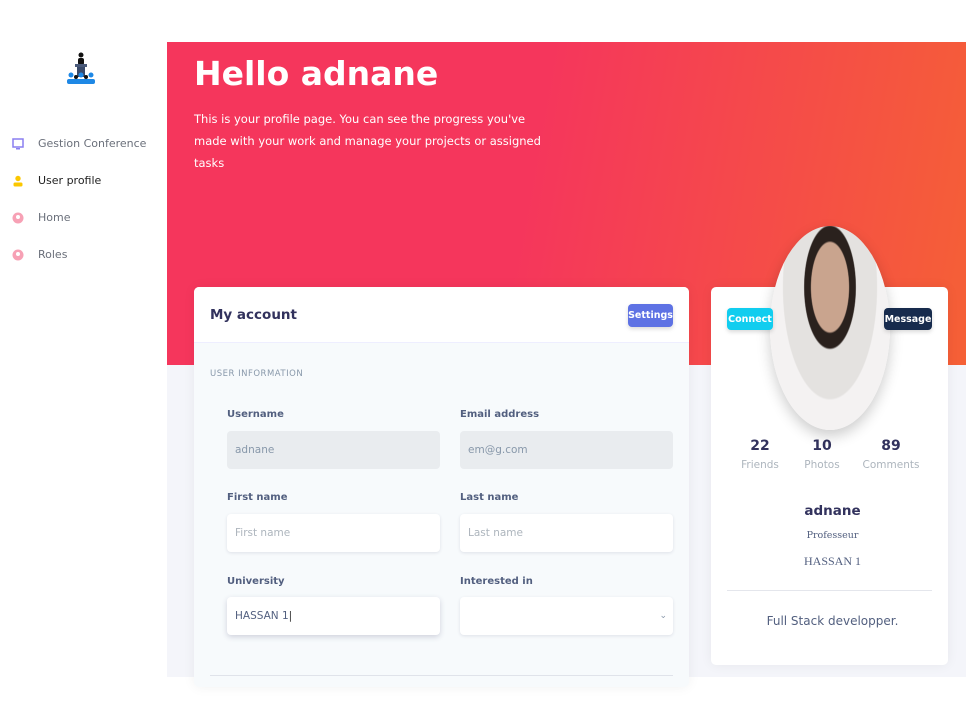  What do you see at coordinates (750, 319) in the screenshot?
I see `connect-button: Connect` at bounding box center [750, 319].